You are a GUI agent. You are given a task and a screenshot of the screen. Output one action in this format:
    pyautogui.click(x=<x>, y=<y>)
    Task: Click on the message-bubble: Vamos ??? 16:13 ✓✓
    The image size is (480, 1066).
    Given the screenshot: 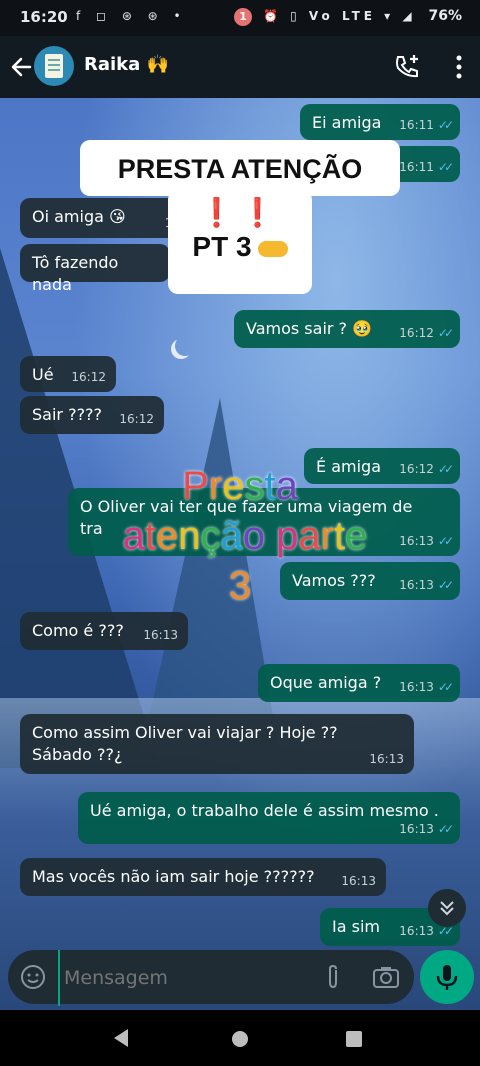 What is the action you would take?
    pyautogui.click(x=370, y=581)
    